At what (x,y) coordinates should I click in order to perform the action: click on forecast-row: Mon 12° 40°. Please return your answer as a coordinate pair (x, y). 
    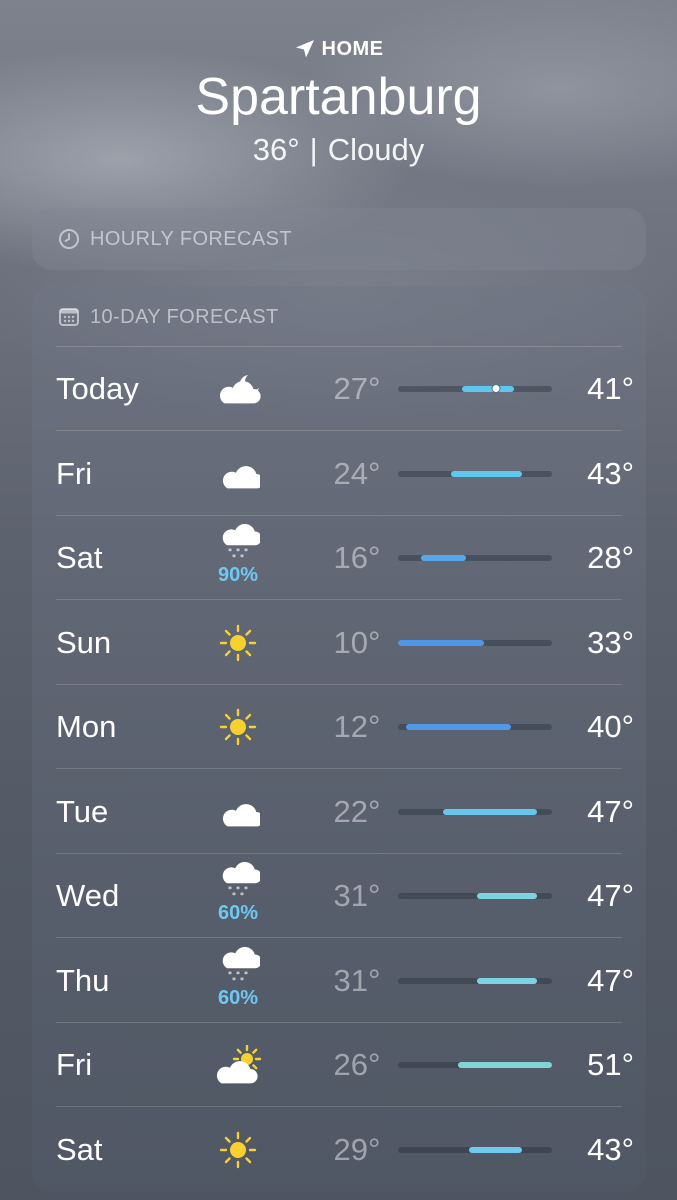
    Looking at the image, I should click on (339, 727).